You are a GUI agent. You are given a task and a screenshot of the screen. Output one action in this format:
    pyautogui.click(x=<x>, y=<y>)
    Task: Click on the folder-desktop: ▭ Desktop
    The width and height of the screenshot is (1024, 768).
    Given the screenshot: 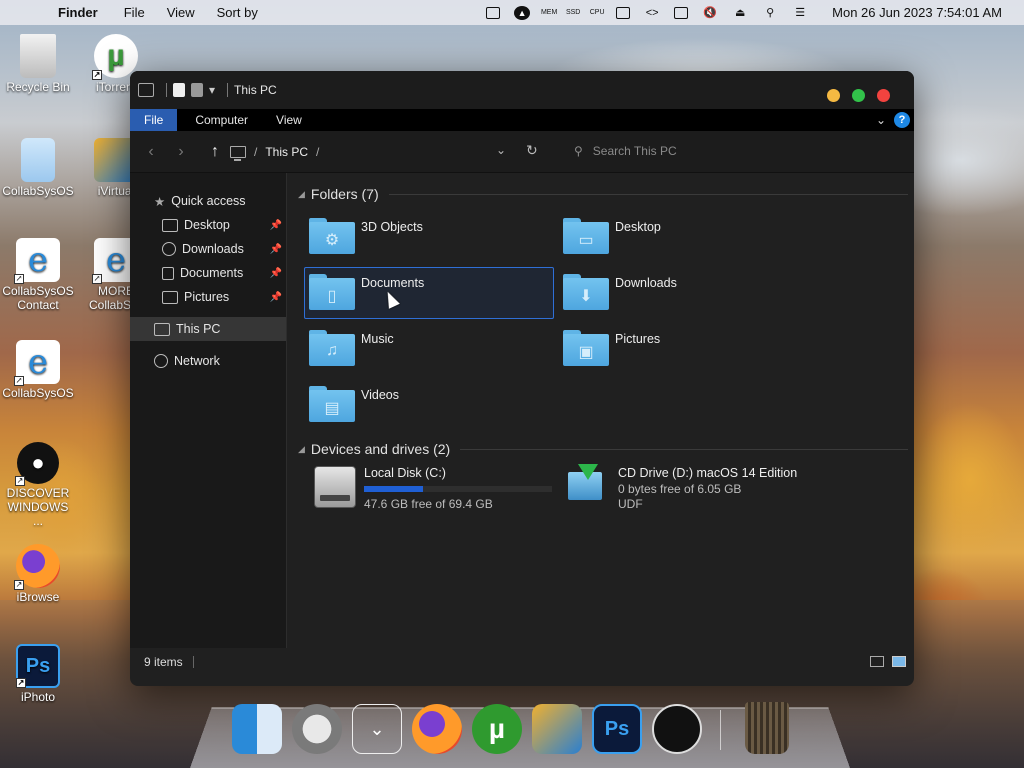 What is the action you would take?
    pyautogui.click(x=683, y=237)
    